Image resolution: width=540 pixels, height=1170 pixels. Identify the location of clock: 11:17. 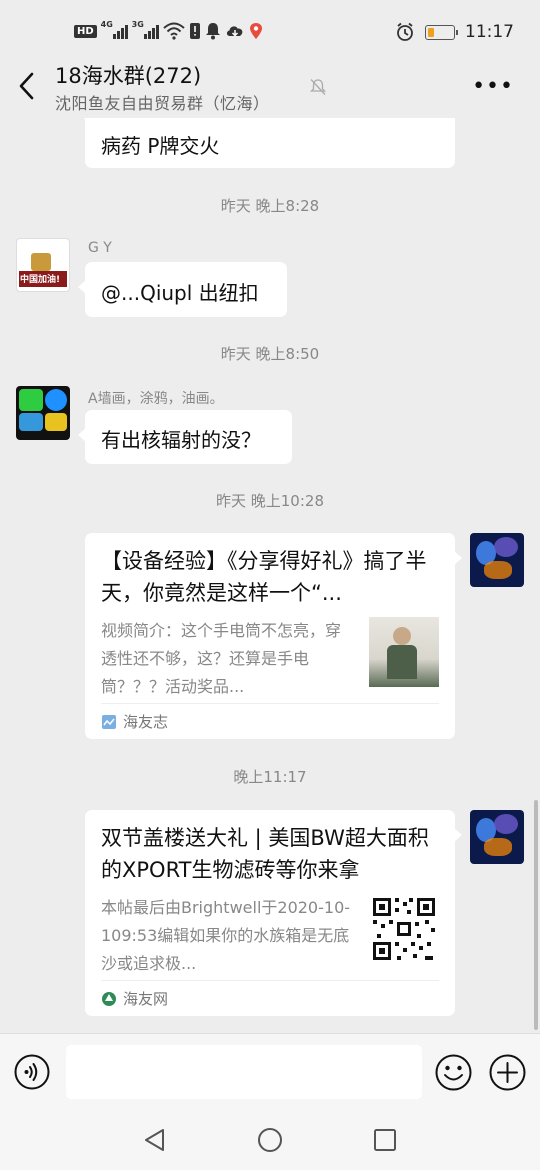
(489, 32).